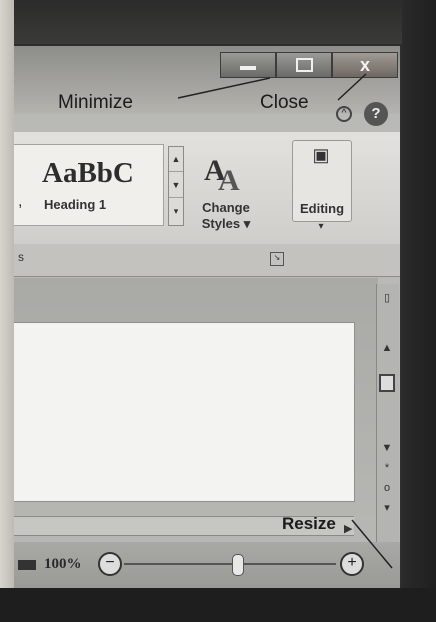 This screenshot has width=436, height=622. What do you see at coordinates (75, 204) in the screenshot?
I see `style-name-label: Heading 1` at bounding box center [75, 204].